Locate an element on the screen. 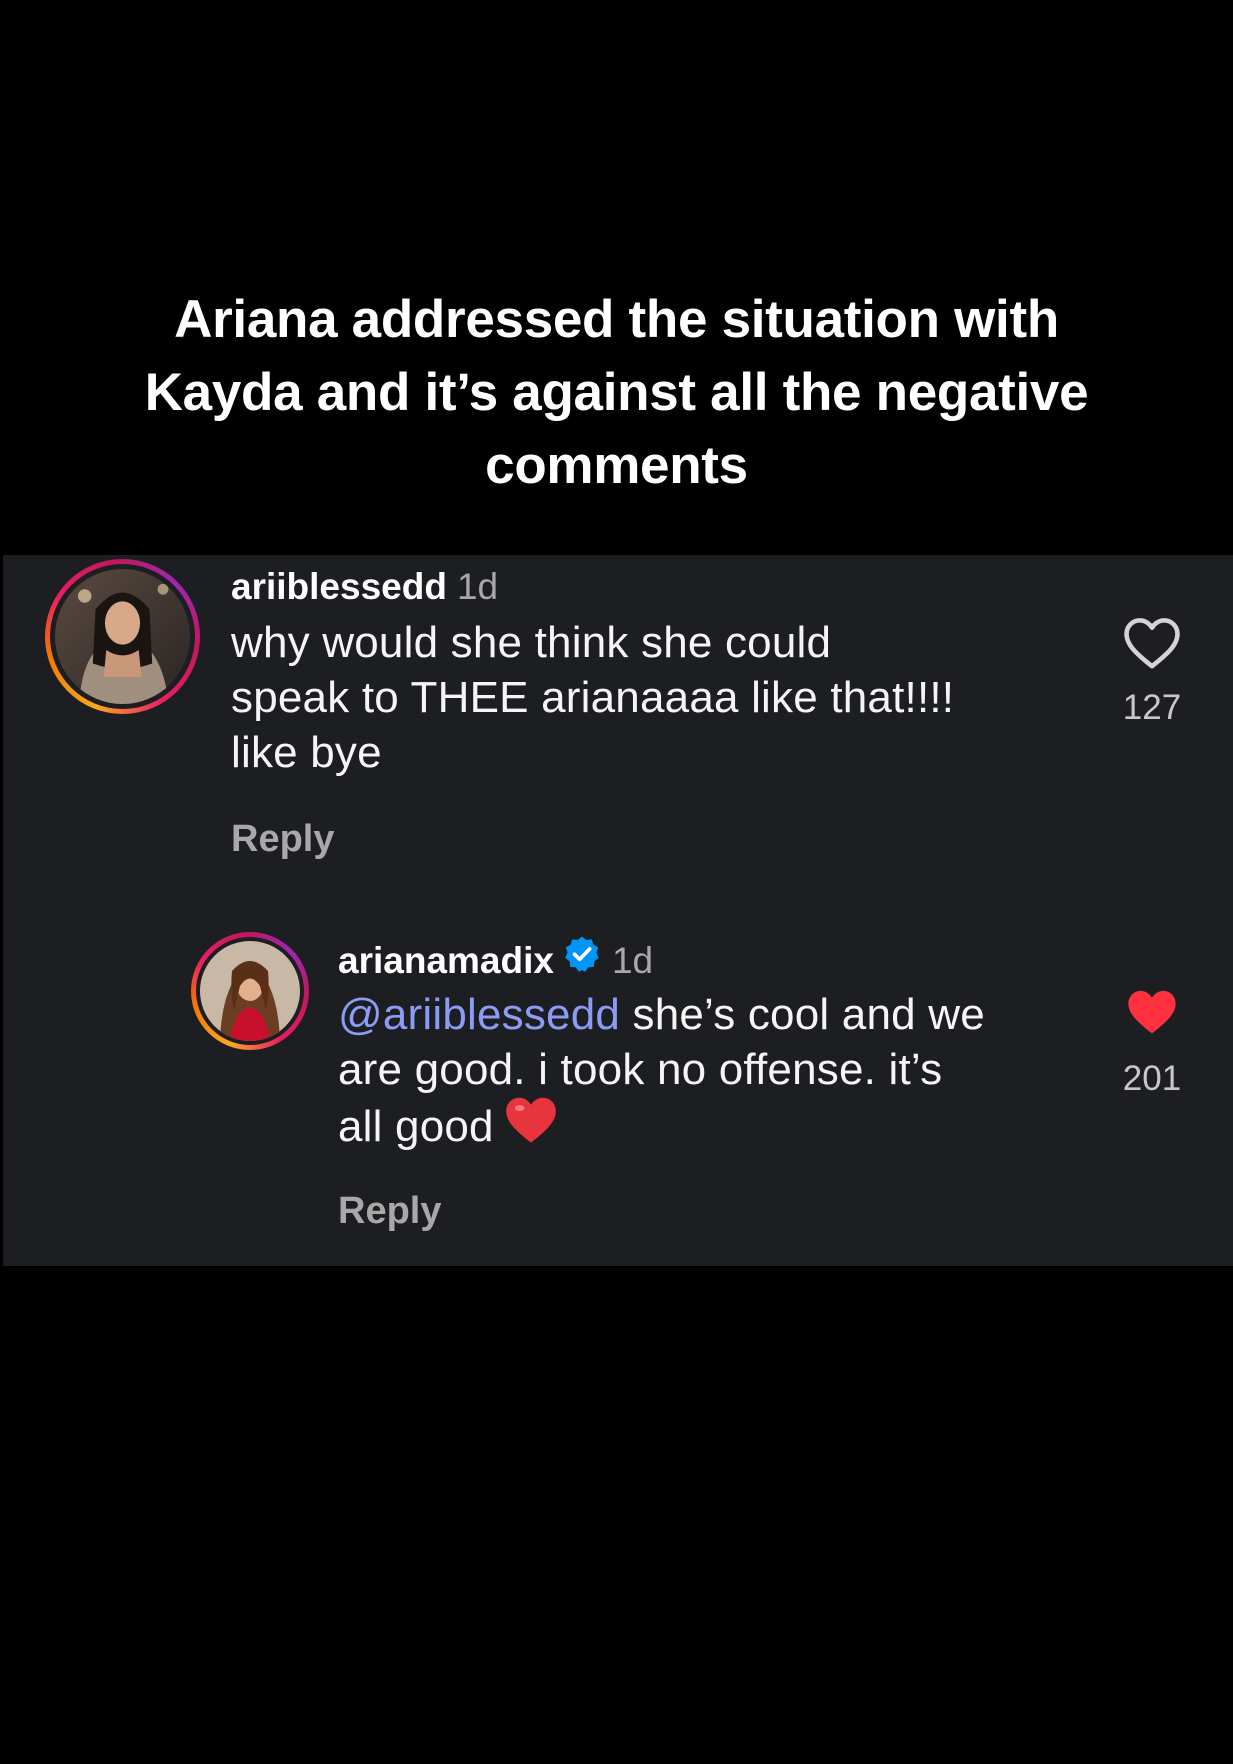 This screenshot has width=1233, height=1764. caption-line-1: Ariana addressed the situation with is located at coordinates (616, 319).